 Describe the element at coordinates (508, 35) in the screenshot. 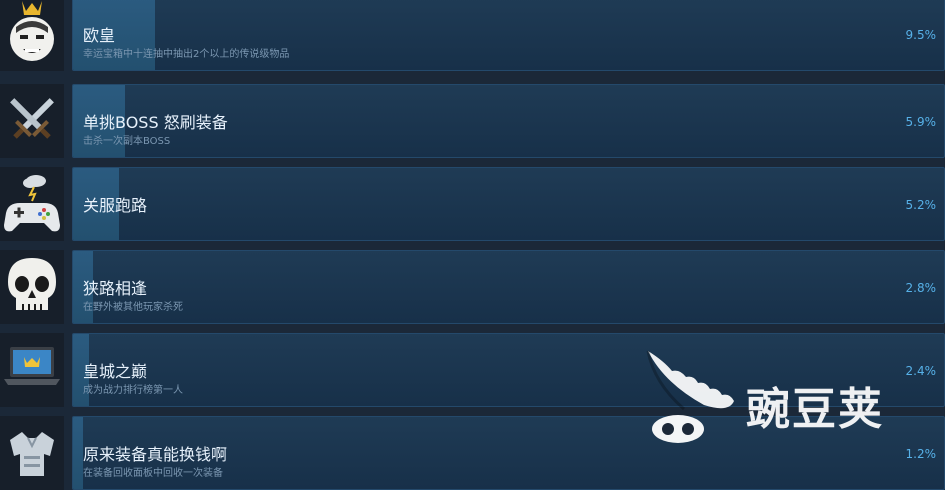

I see `achievement-panel: 欧皇 幸运宝箱中十连抽中抽出2个以上的传说级物品 9.5%` at that location.